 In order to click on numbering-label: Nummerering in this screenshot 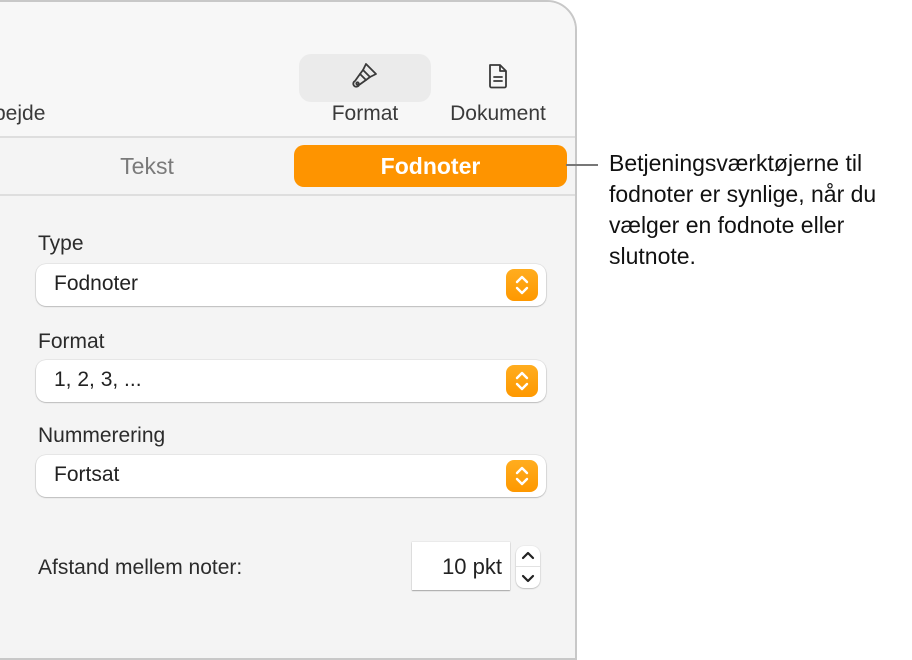, I will do `click(102, 435)`.